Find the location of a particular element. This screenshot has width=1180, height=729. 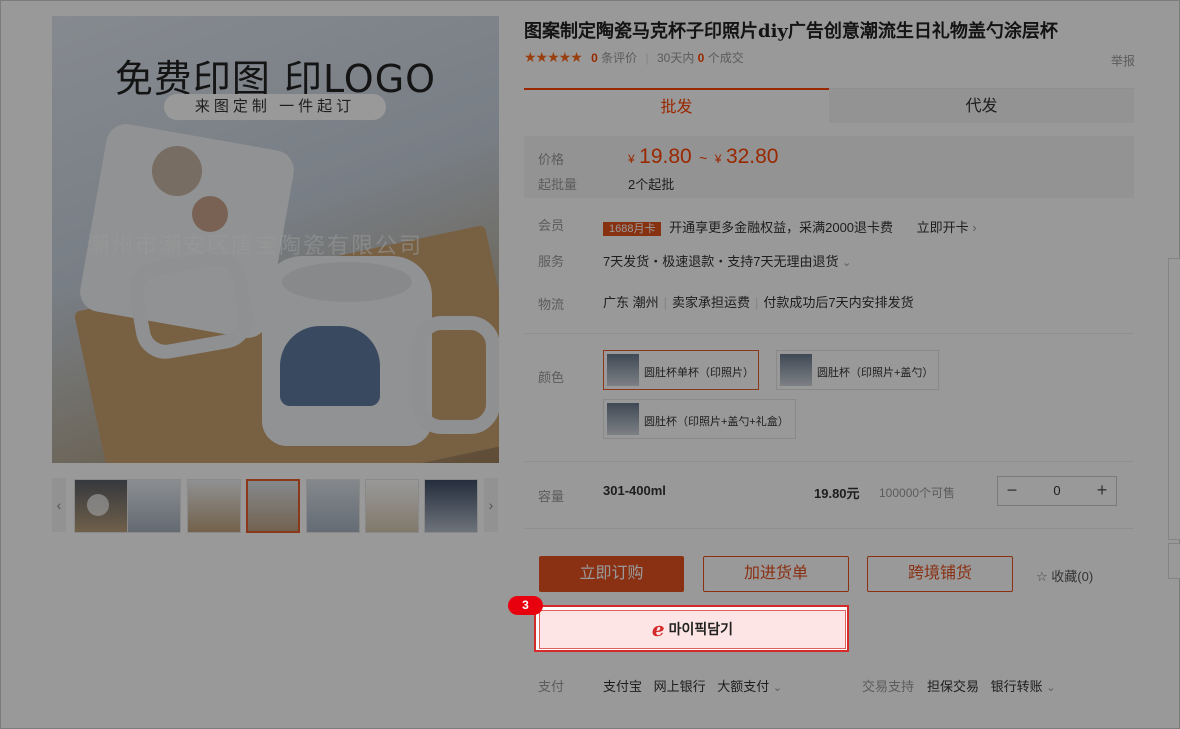

capacity-label: 容量 is located at coordinates (551, 496).